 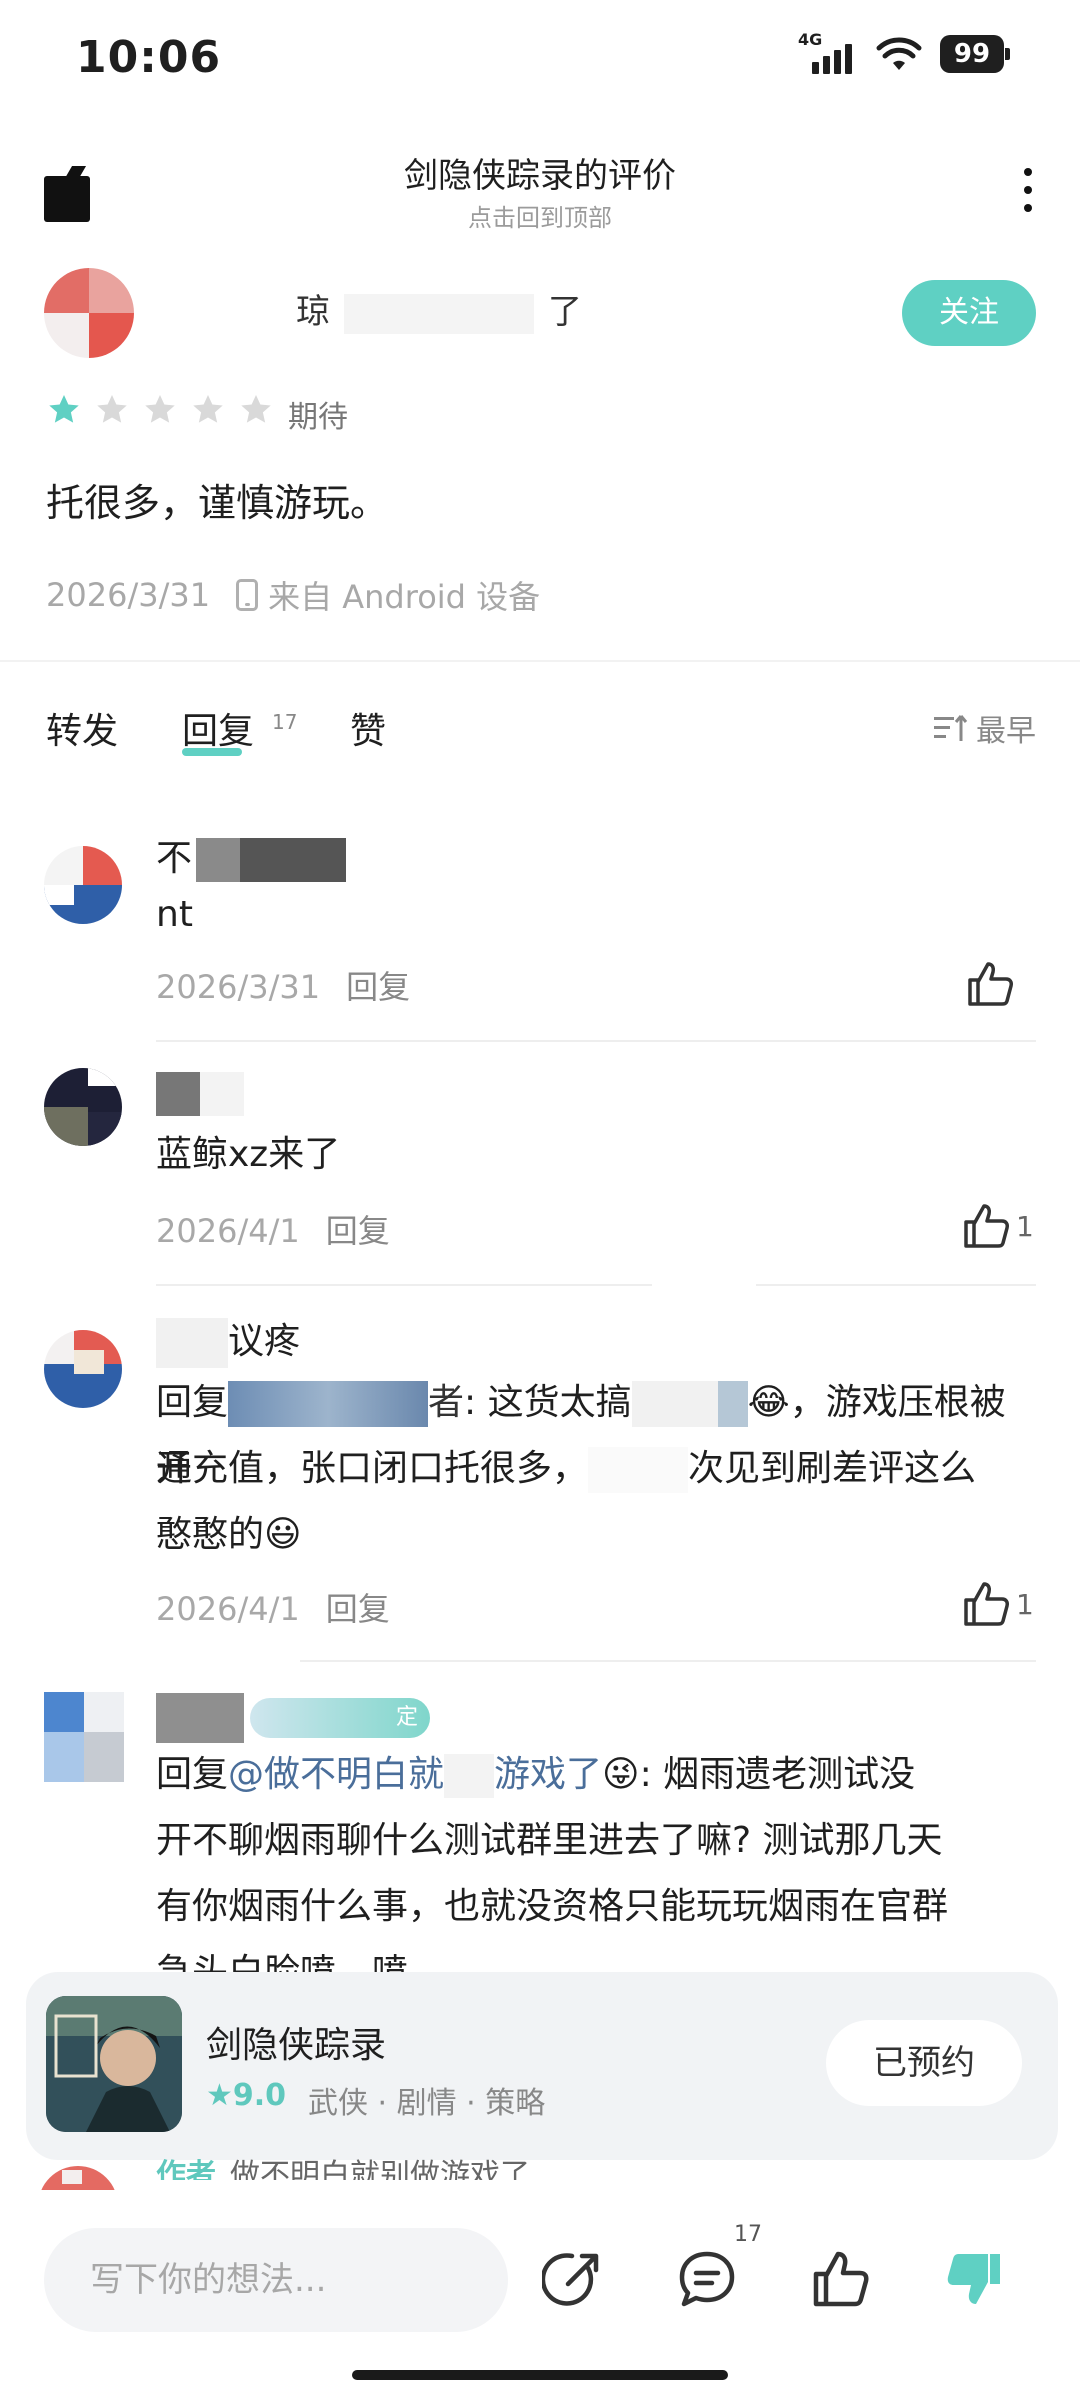 I want to click on redacted-name-block, so click(x=439, y=313).